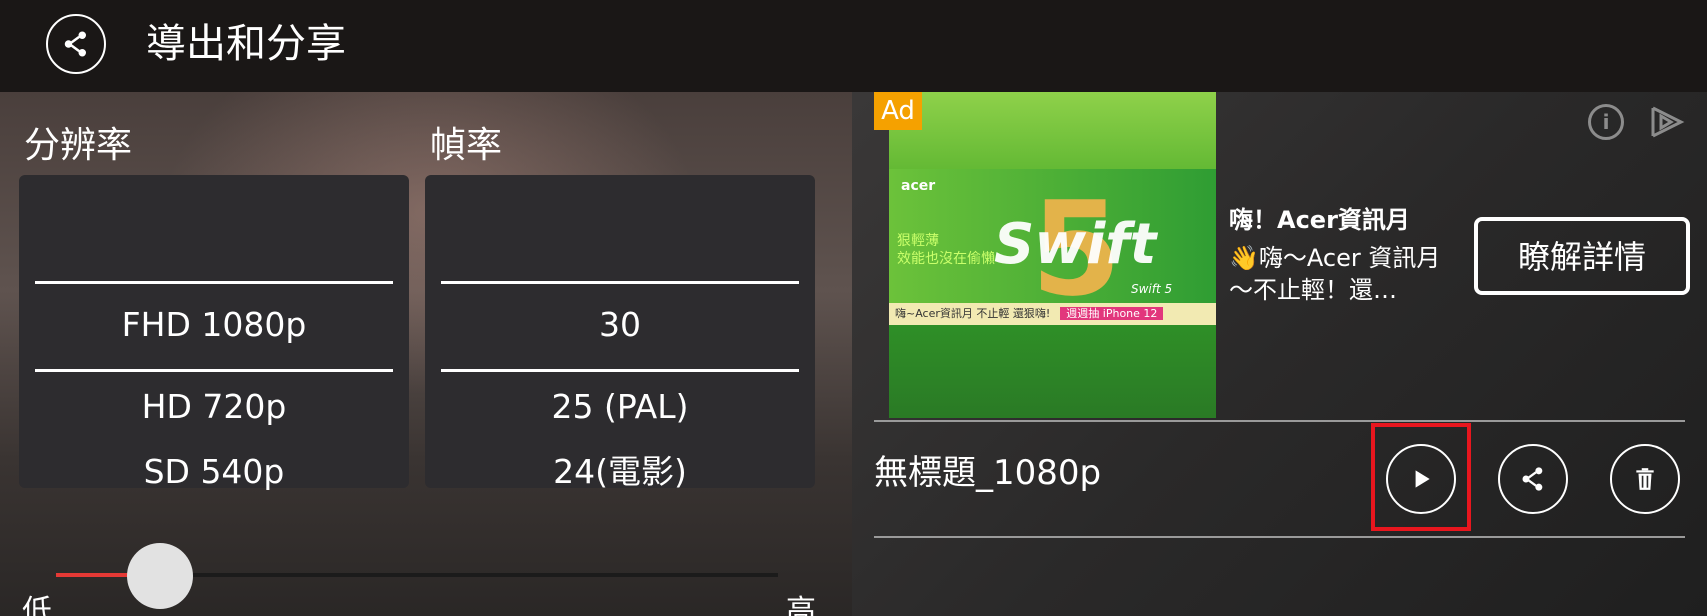 This screenshot has width=1707, height=616. Describe the element at coordinates (466, 145) in the screenshot. I see `framerate-label: 幀率` at that location.